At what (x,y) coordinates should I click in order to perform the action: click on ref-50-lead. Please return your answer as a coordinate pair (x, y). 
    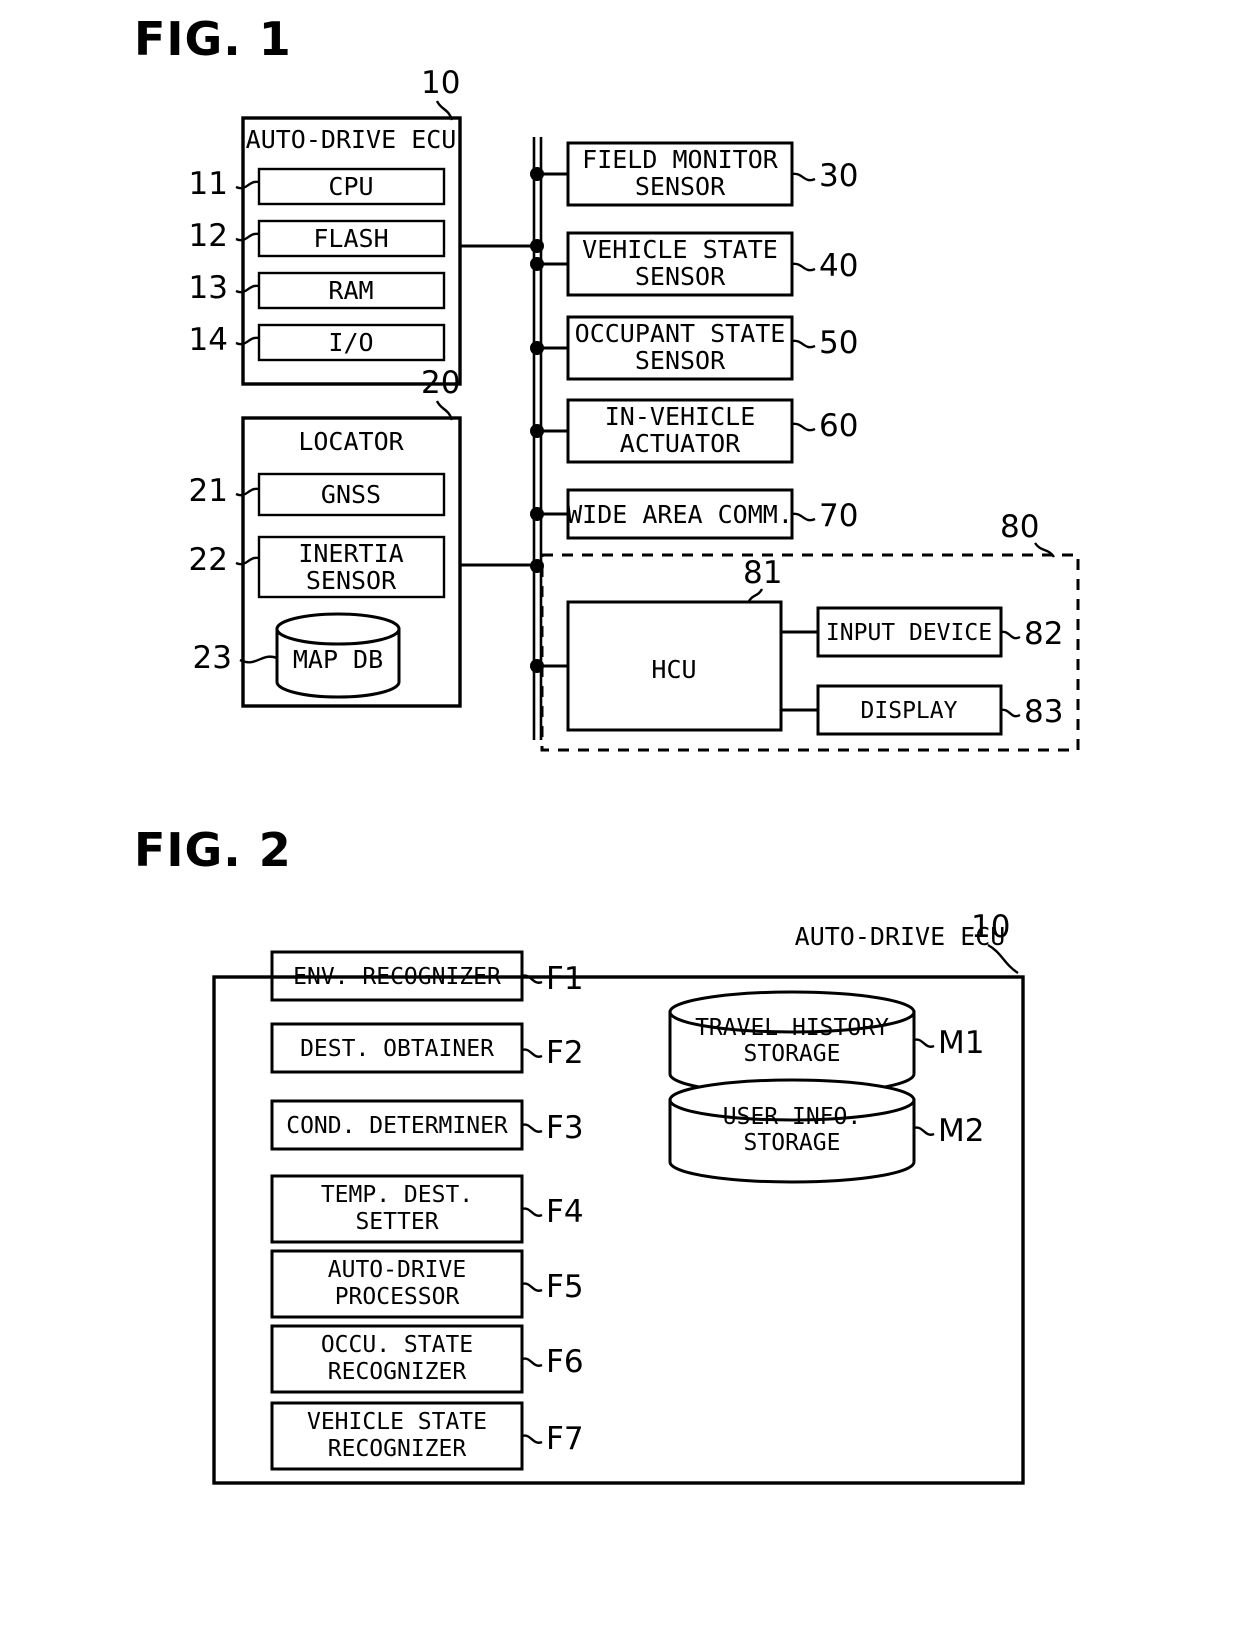
    Looking at the image, I should click on (803, 344).